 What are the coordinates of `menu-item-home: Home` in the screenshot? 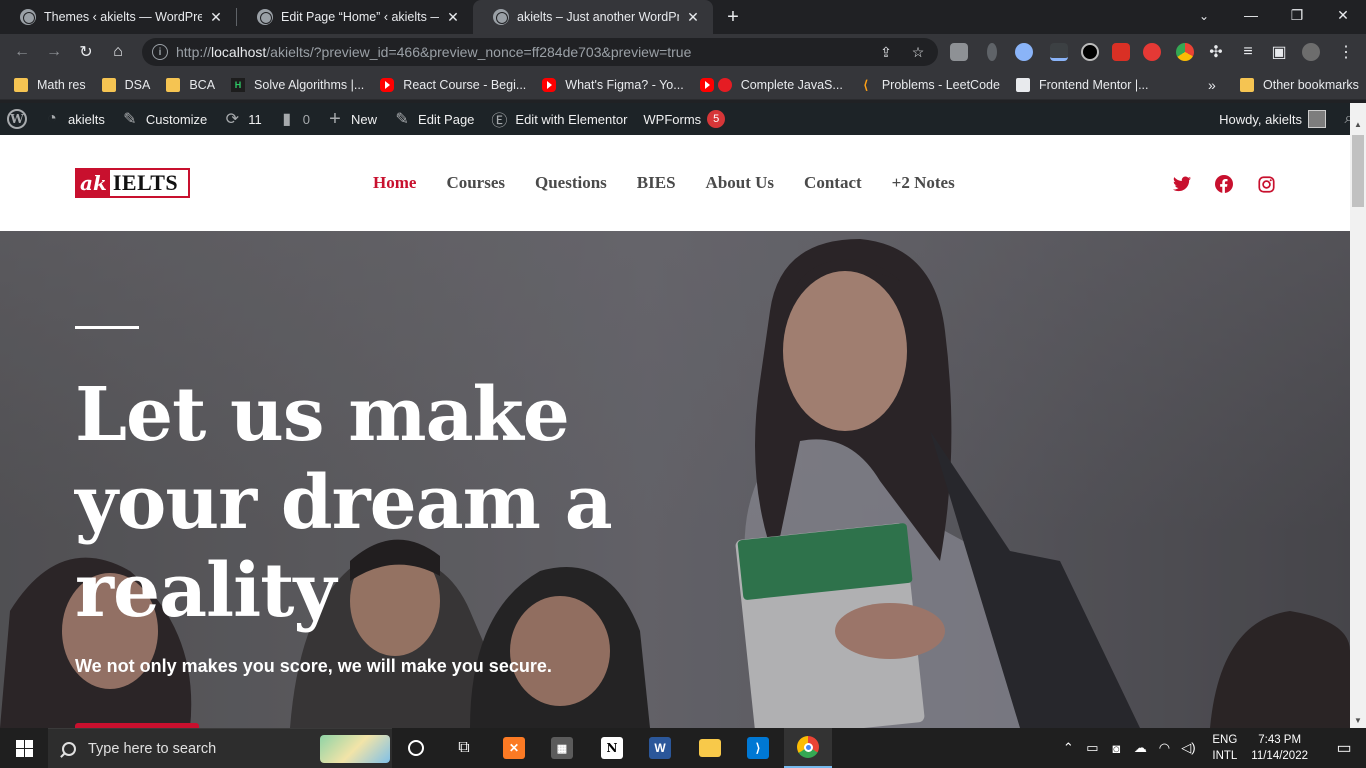 It's located at (394, 183).